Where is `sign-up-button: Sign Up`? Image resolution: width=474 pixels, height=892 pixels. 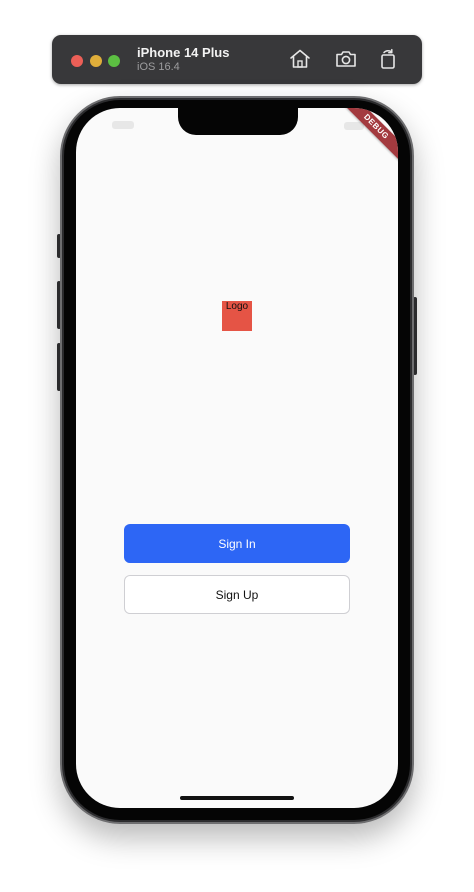 sign-up-button: Sign Up is located at coordinates (237, 594).